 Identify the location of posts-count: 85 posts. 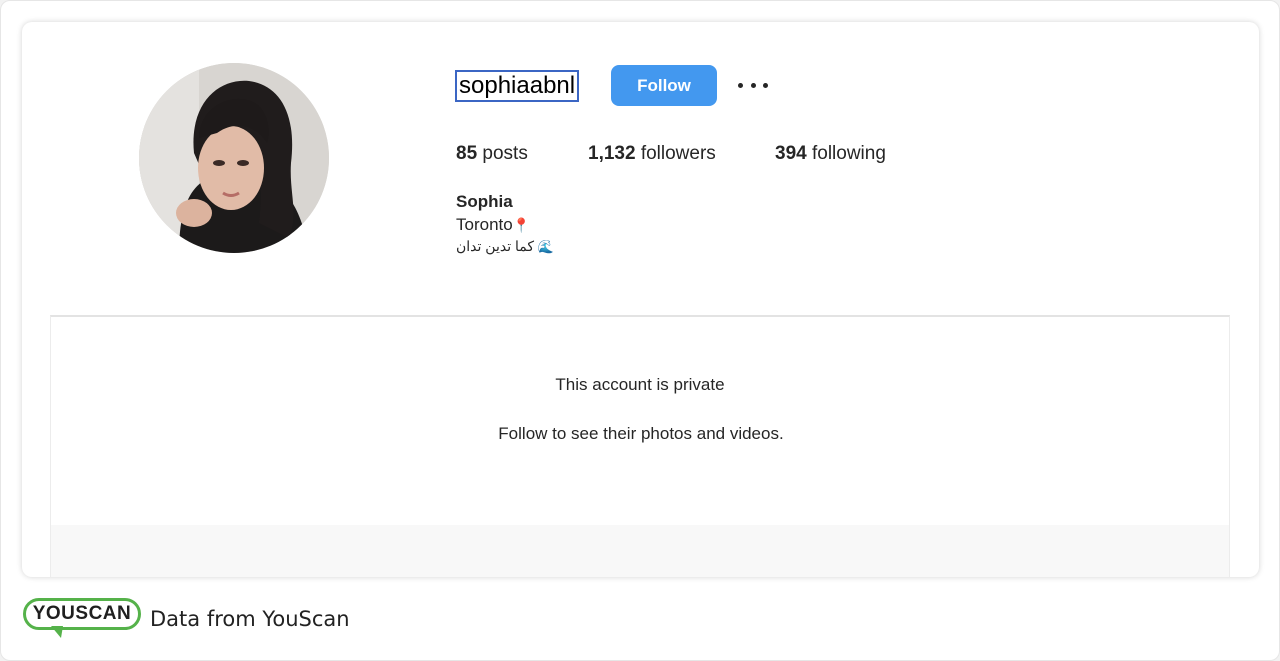
(492, 154).